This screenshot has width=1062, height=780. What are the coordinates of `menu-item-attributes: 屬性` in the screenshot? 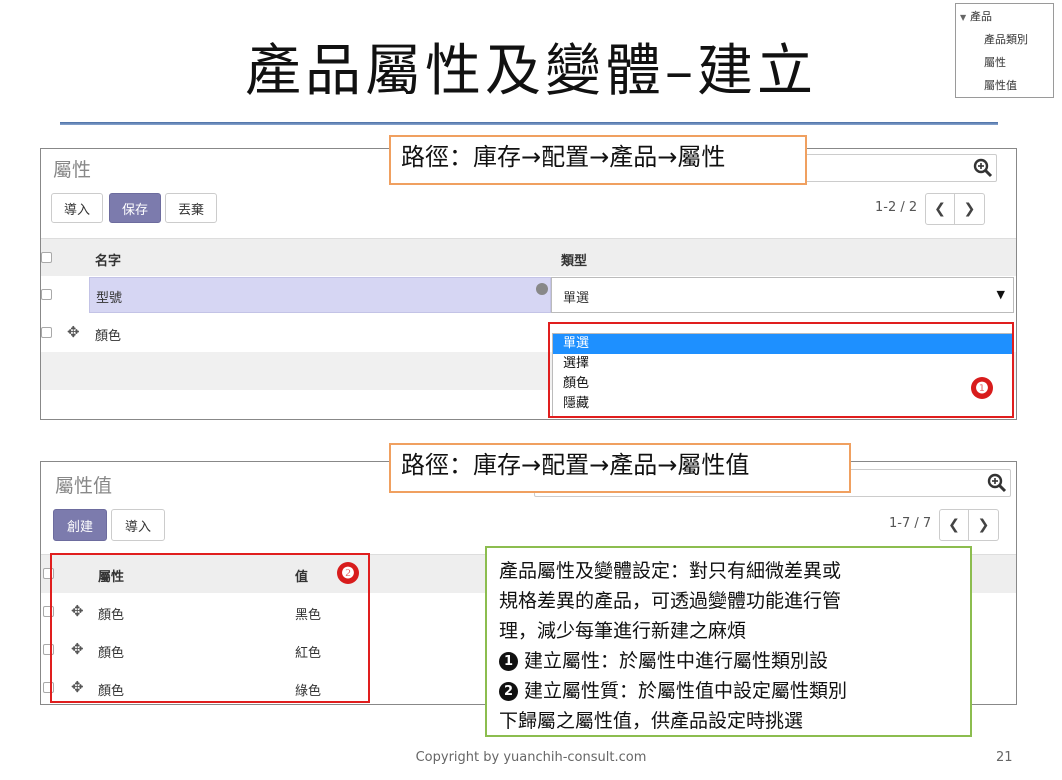 It's located at (995, 62).